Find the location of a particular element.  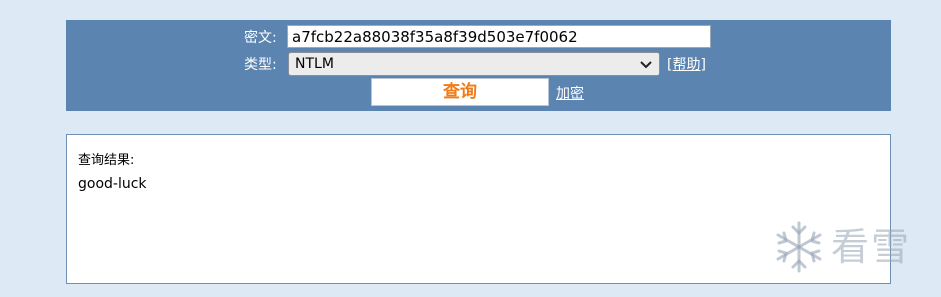

query-button: 查询 is located at coordinates (460, 92).